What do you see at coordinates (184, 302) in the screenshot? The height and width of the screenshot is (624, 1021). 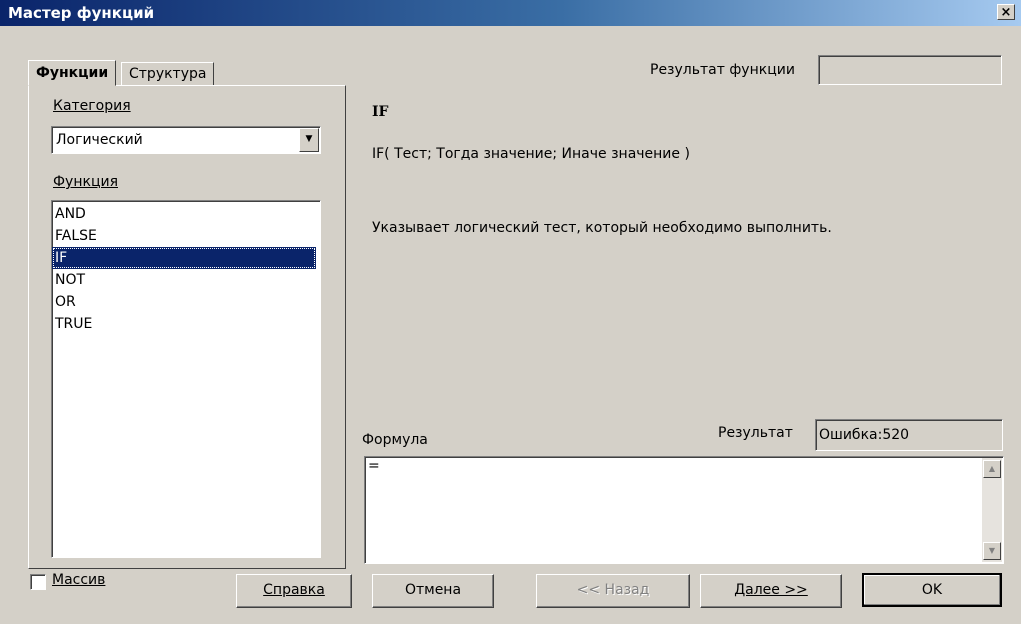 I see `list-item-or: OR` at bounding box center [184, 302].